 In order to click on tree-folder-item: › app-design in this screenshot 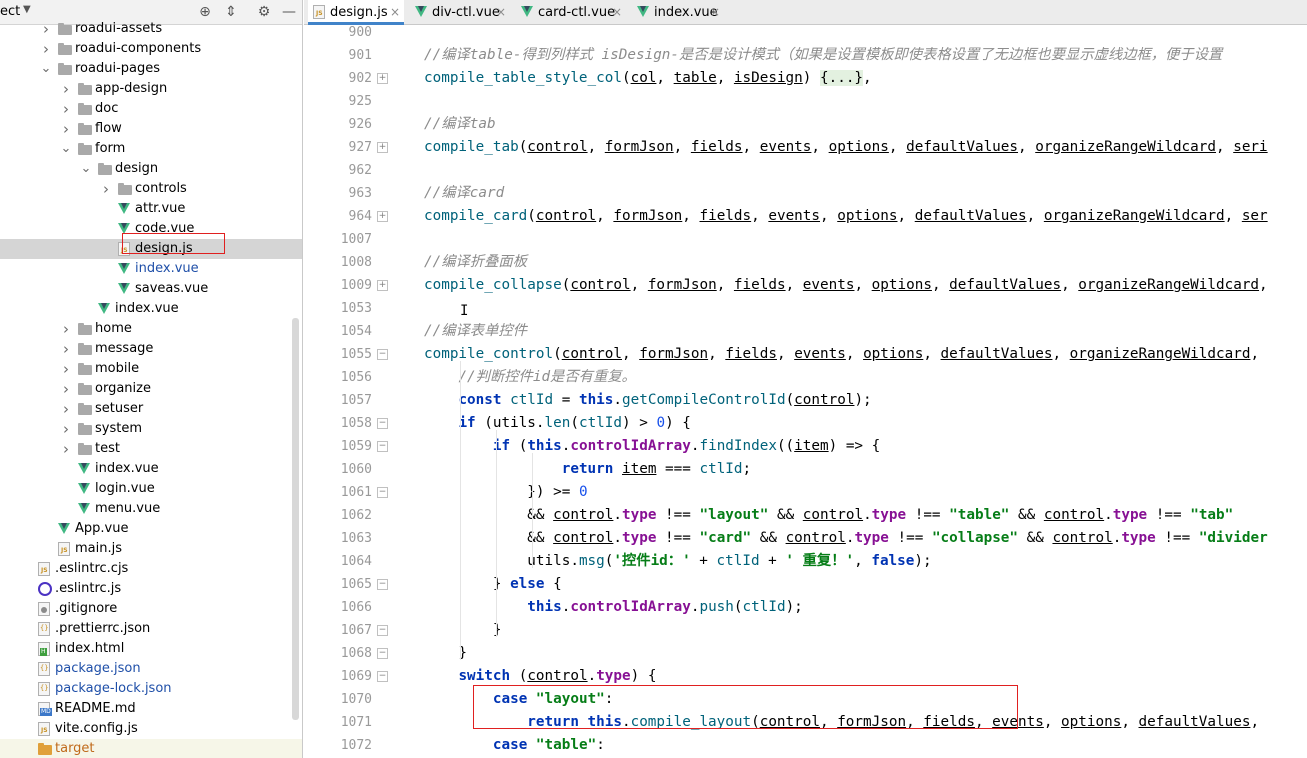, I will do `click(151, 89)`.